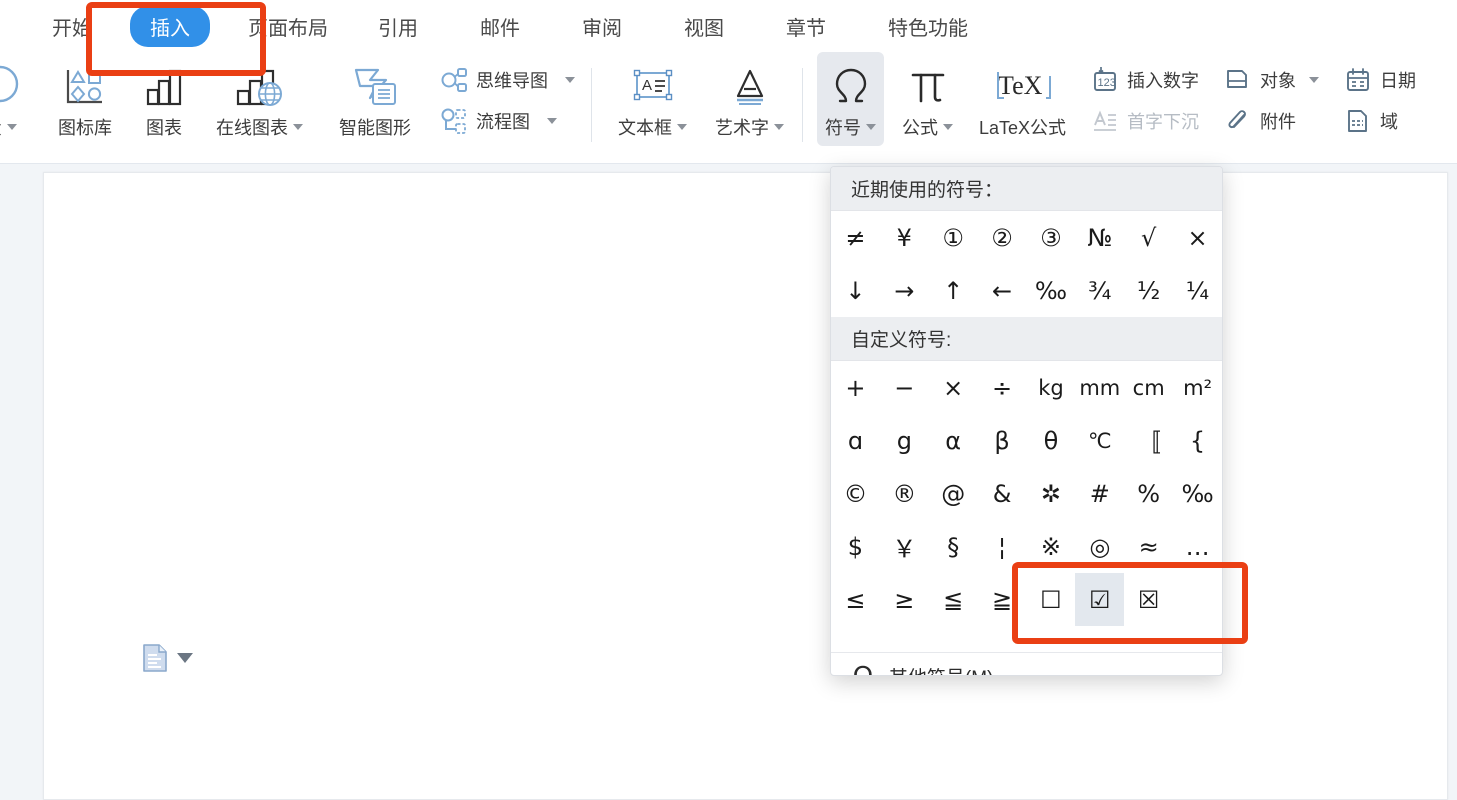 The height and width of the screenshot is (800, 1457). What do you see at coordinates (904, 387) in the screenshot?
I see `symbol-cell: −` at bounding box center [904, 387].